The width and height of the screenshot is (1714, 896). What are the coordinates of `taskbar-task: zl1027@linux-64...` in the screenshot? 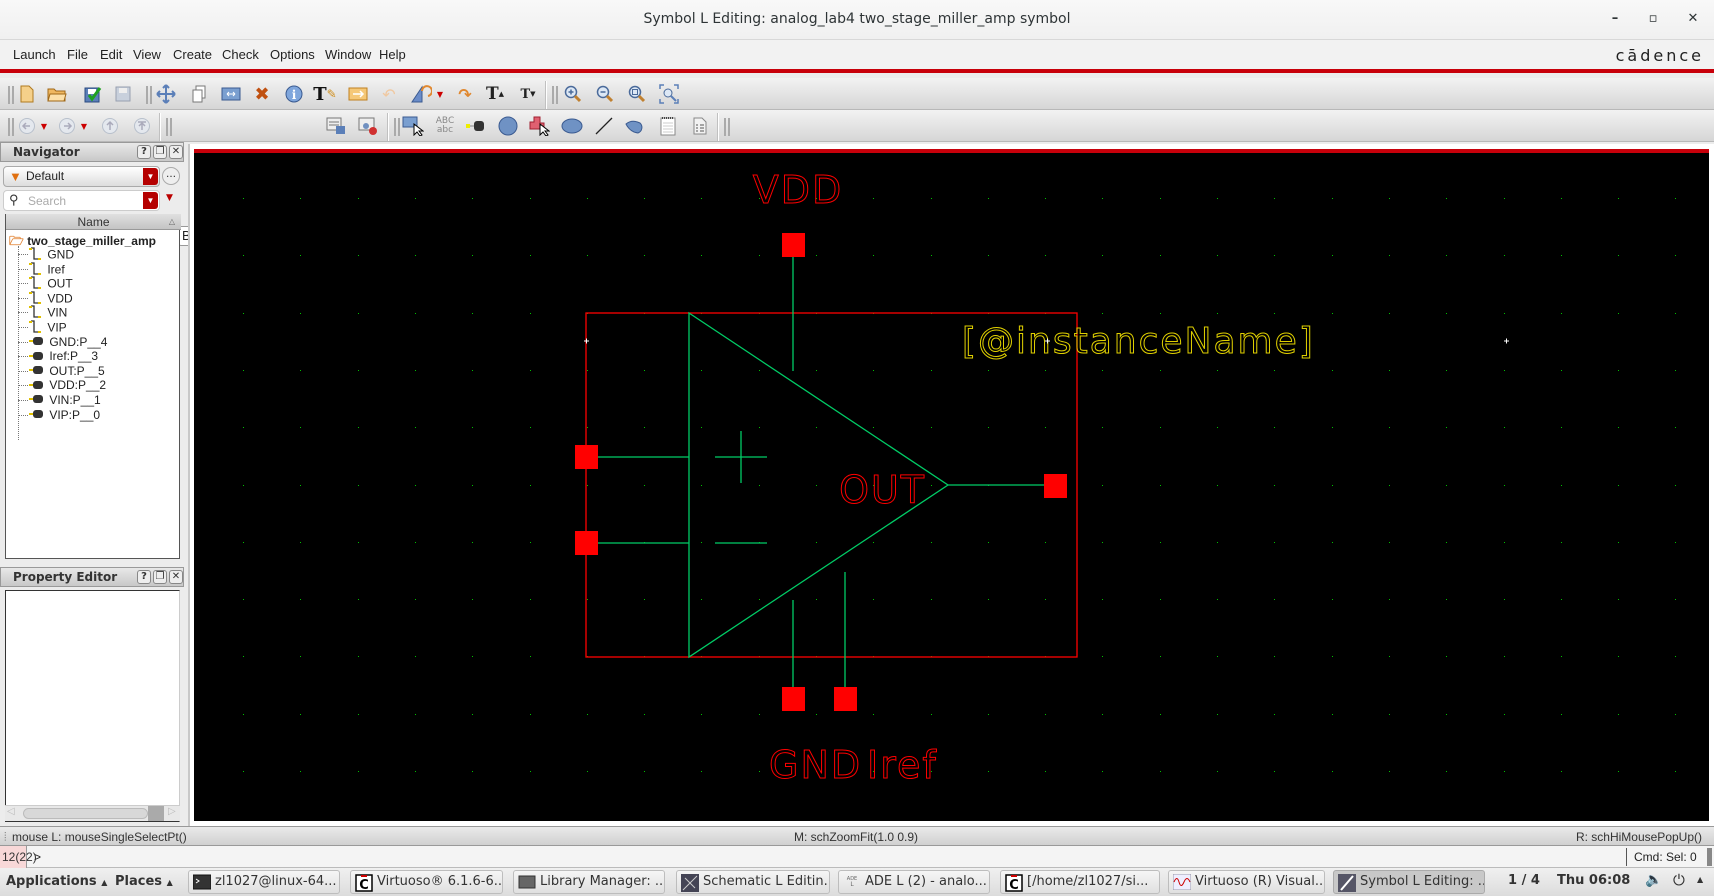 It's located at (264, 882).